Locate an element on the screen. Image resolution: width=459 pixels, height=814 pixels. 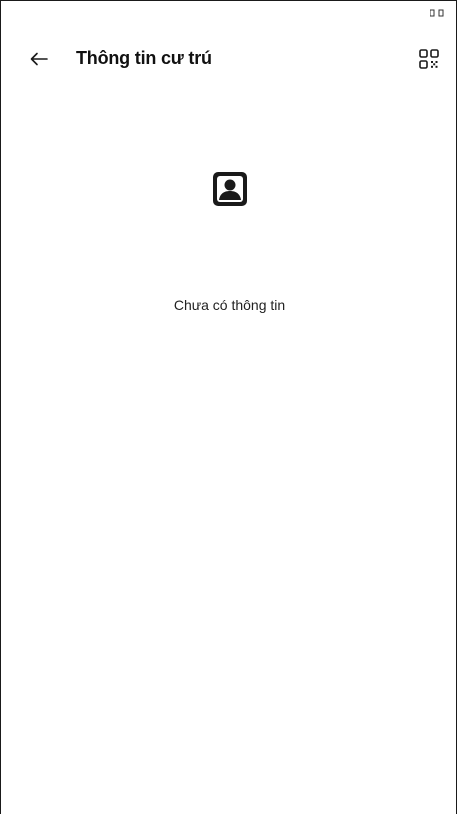
empty-state-message: Chưa có thông tin is located at coordinates (229, 305).